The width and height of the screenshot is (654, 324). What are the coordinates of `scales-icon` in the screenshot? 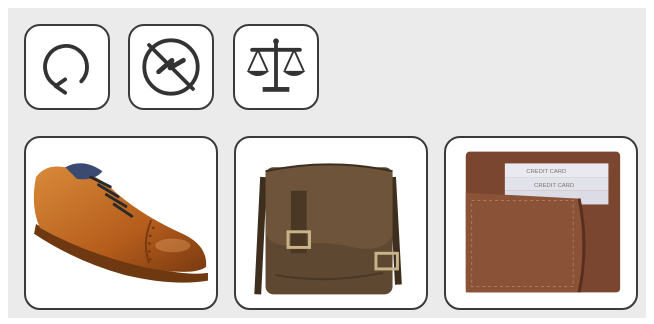 It's located at (276, 65).